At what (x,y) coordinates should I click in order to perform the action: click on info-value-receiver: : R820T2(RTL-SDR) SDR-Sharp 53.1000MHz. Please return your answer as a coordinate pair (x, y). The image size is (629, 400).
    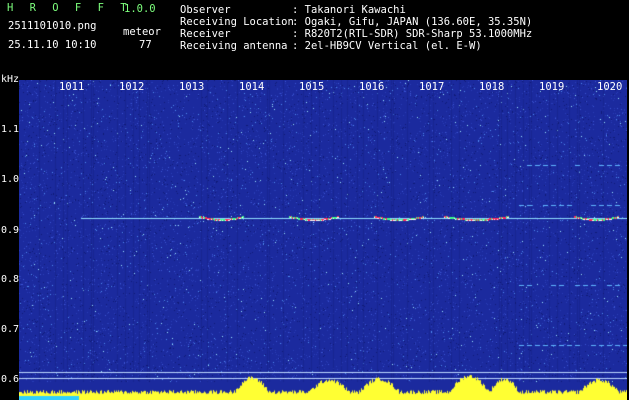
    Looking at the image, I should click on (412, 34).